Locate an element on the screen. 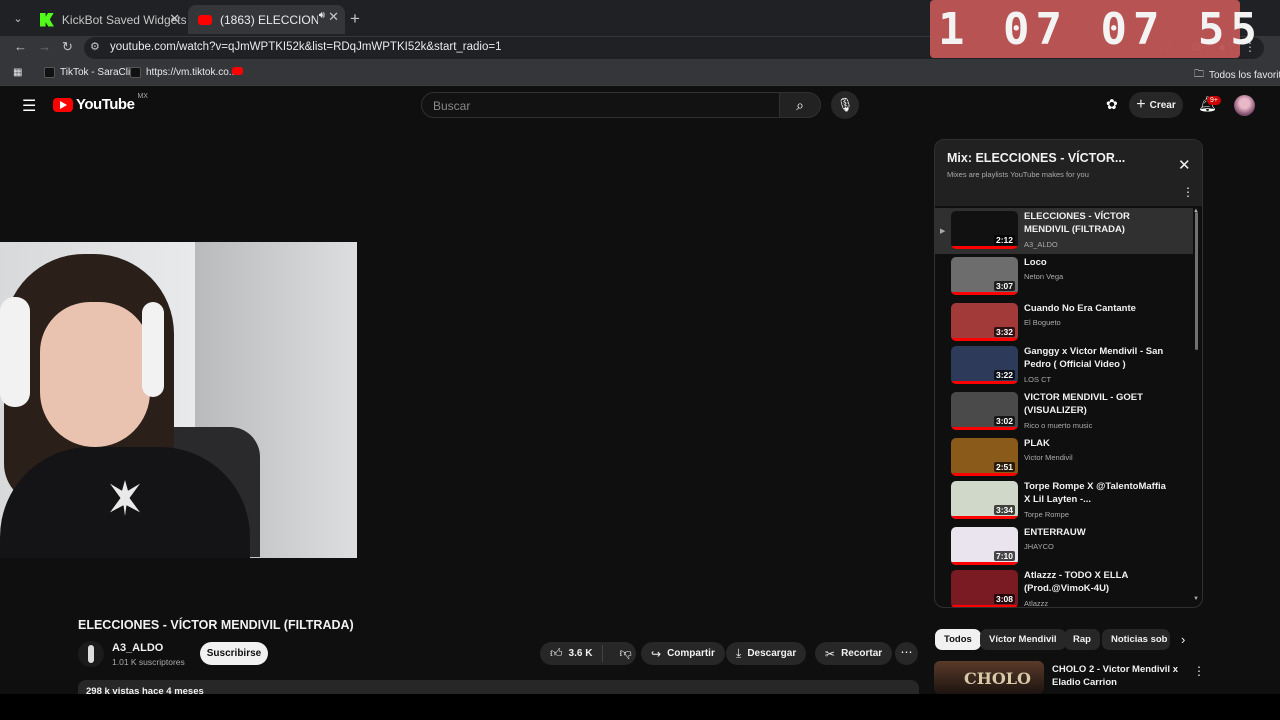 The image size is (1280, 720). download-button: ⤓ Descargar is located at coordinates (766, 653).